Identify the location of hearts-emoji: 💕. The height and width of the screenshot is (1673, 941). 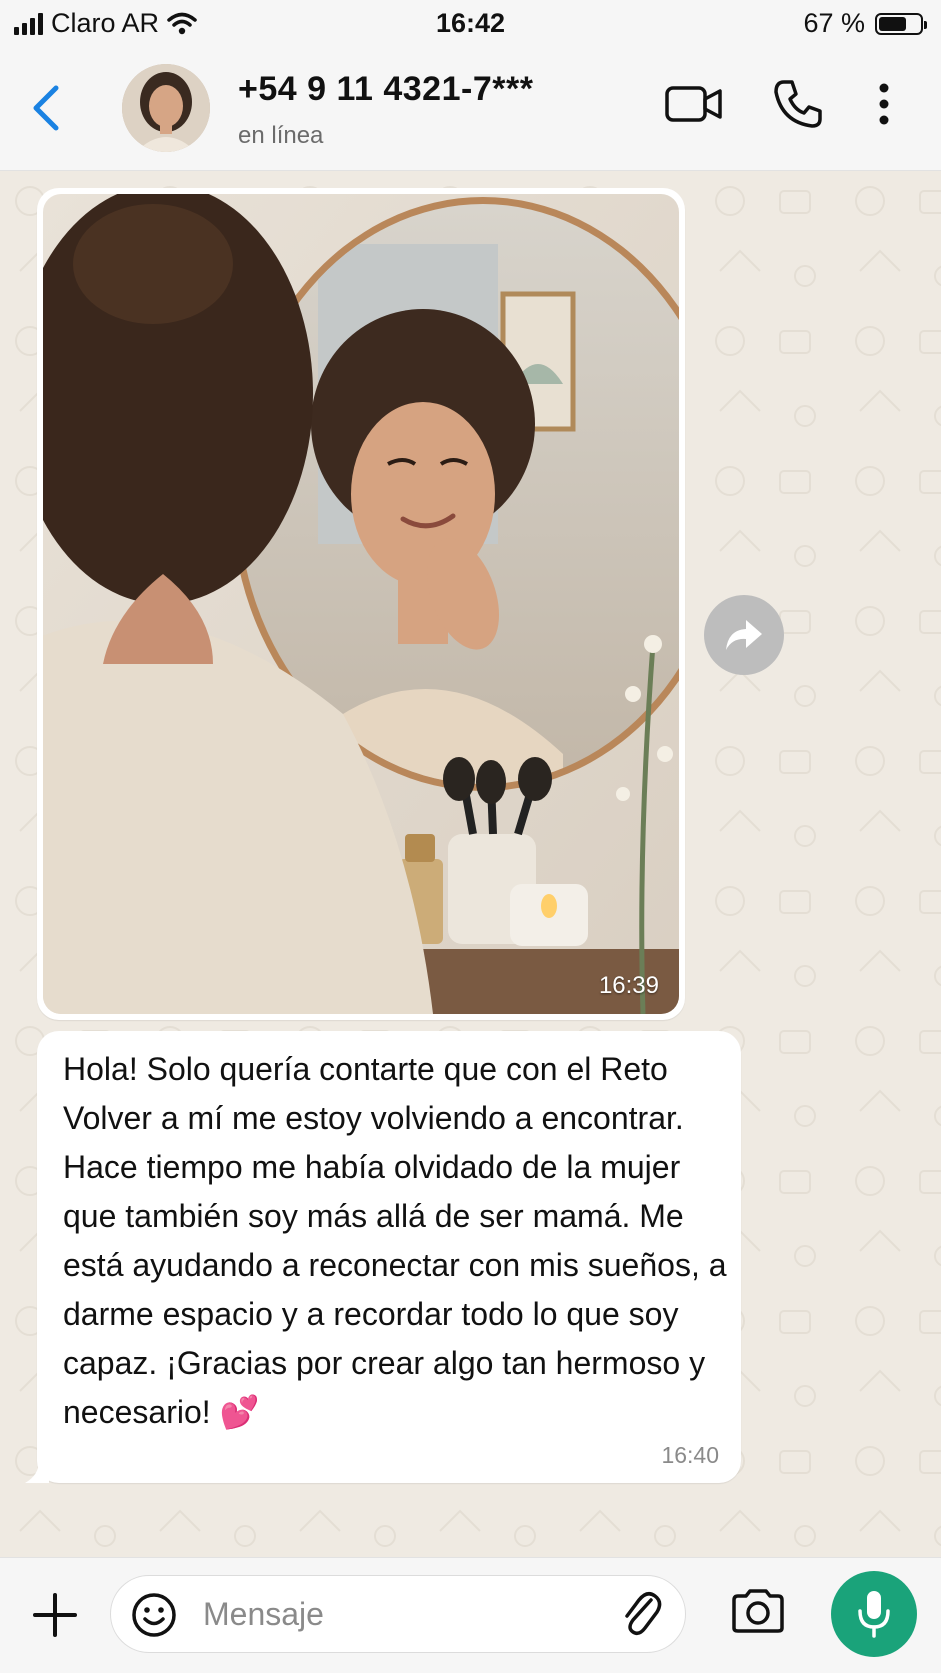
(239, 1412).